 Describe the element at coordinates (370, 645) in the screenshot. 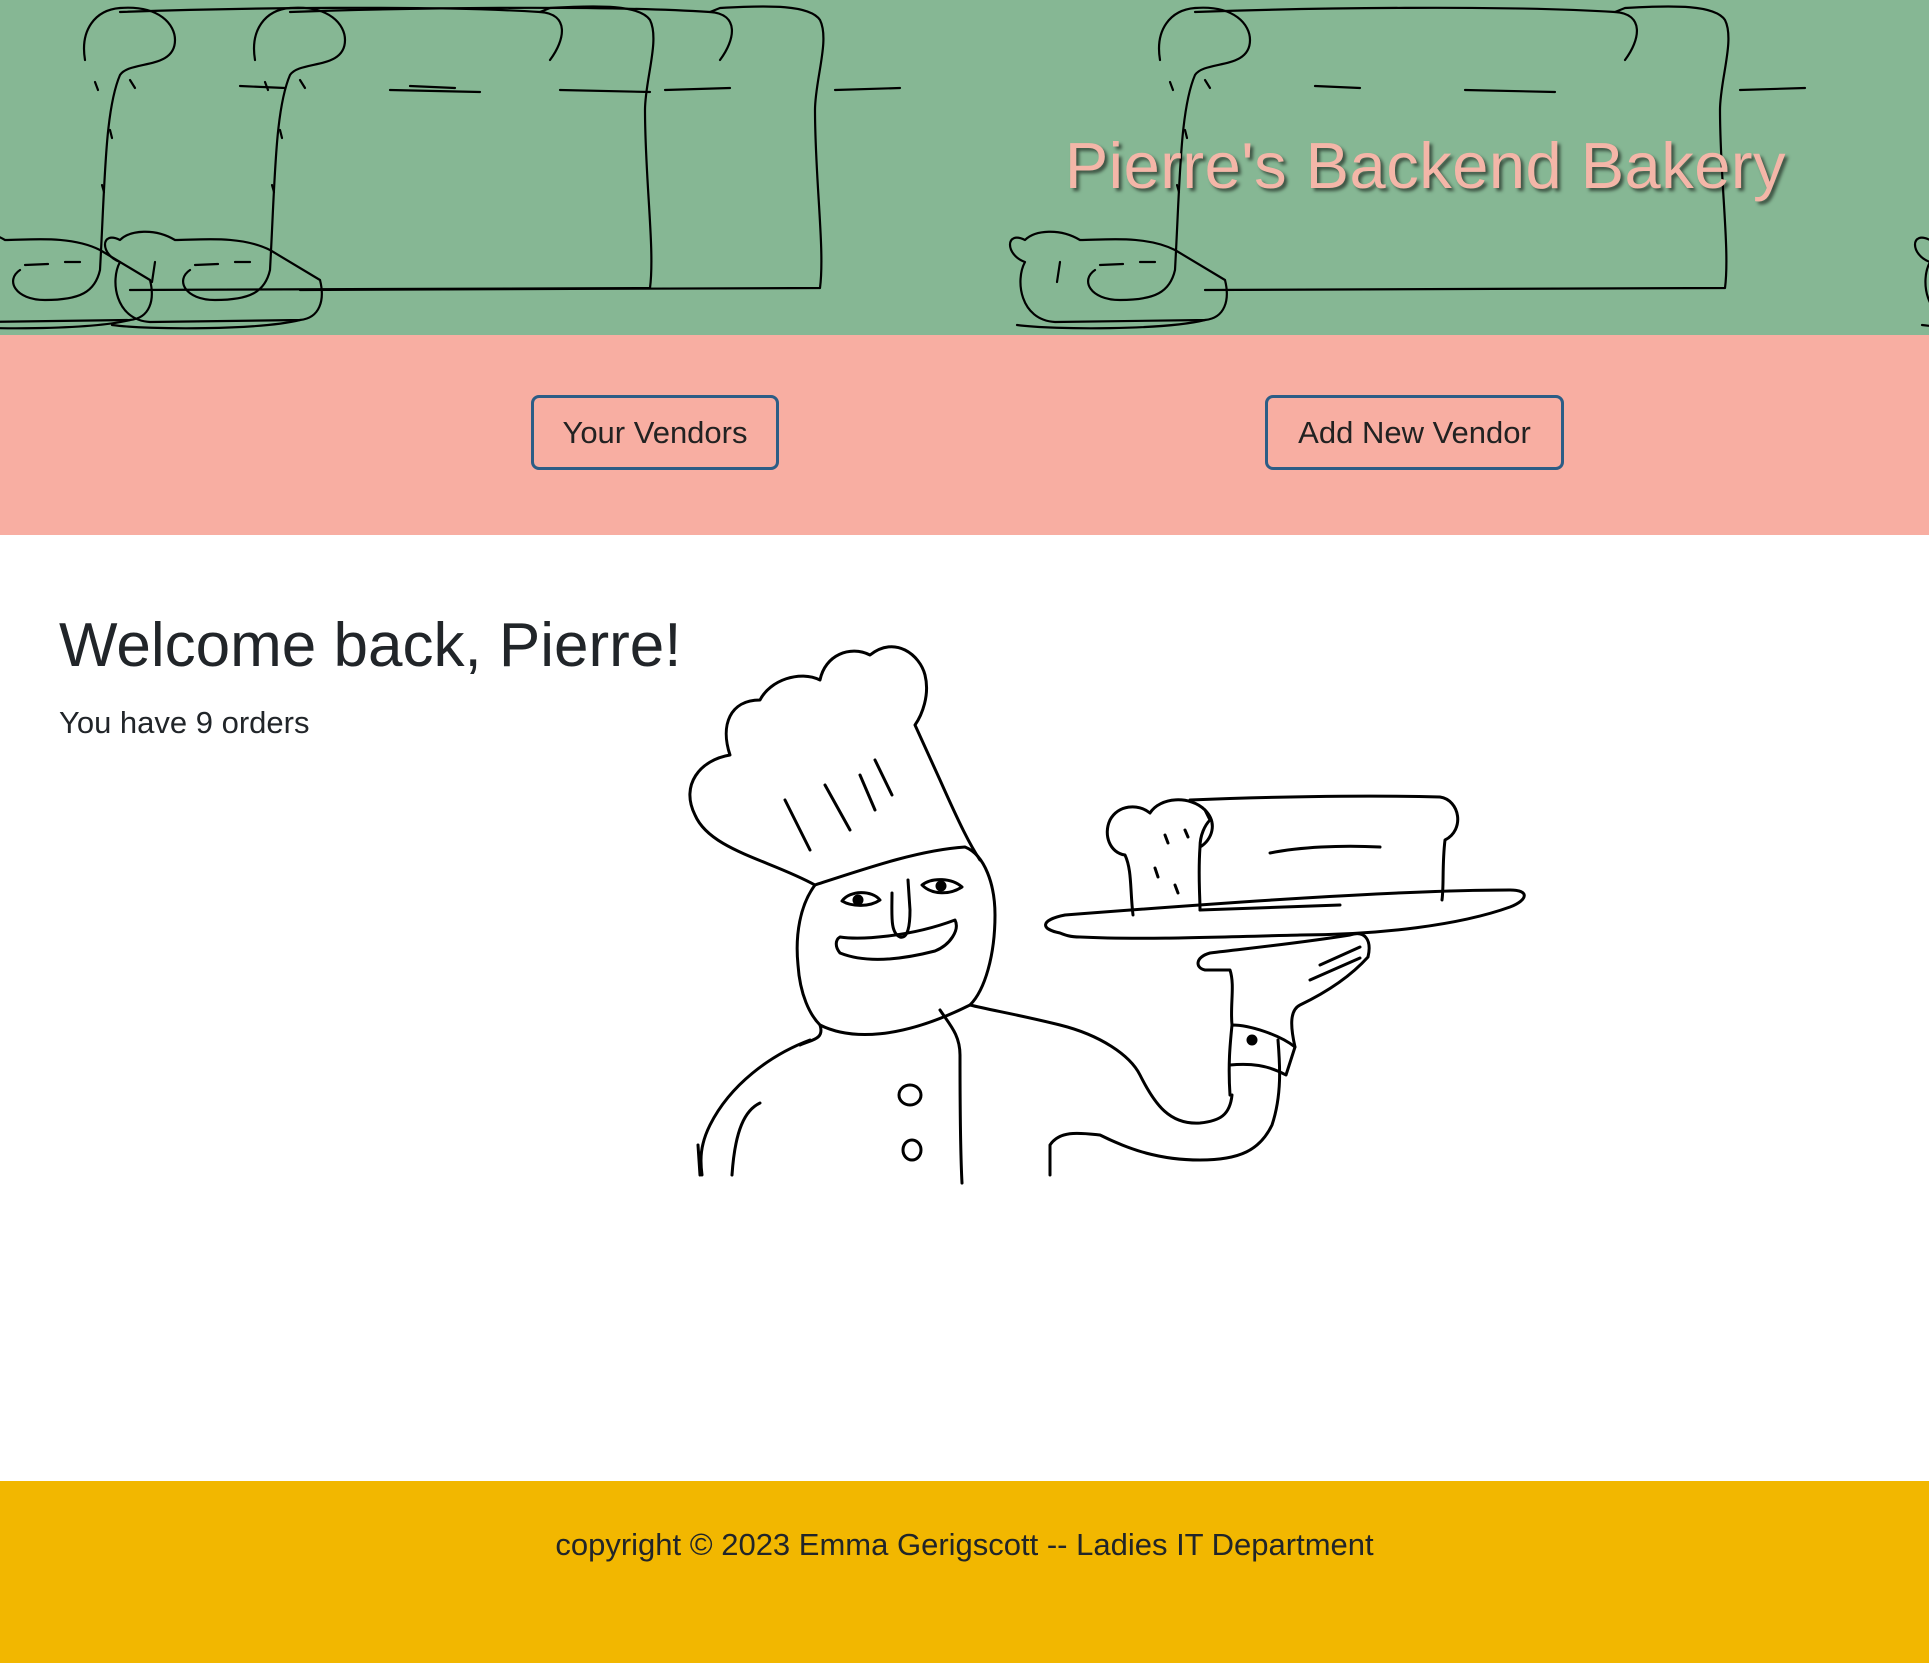

I see `welcome-heading: Welcome back, Pierre!` at that location.